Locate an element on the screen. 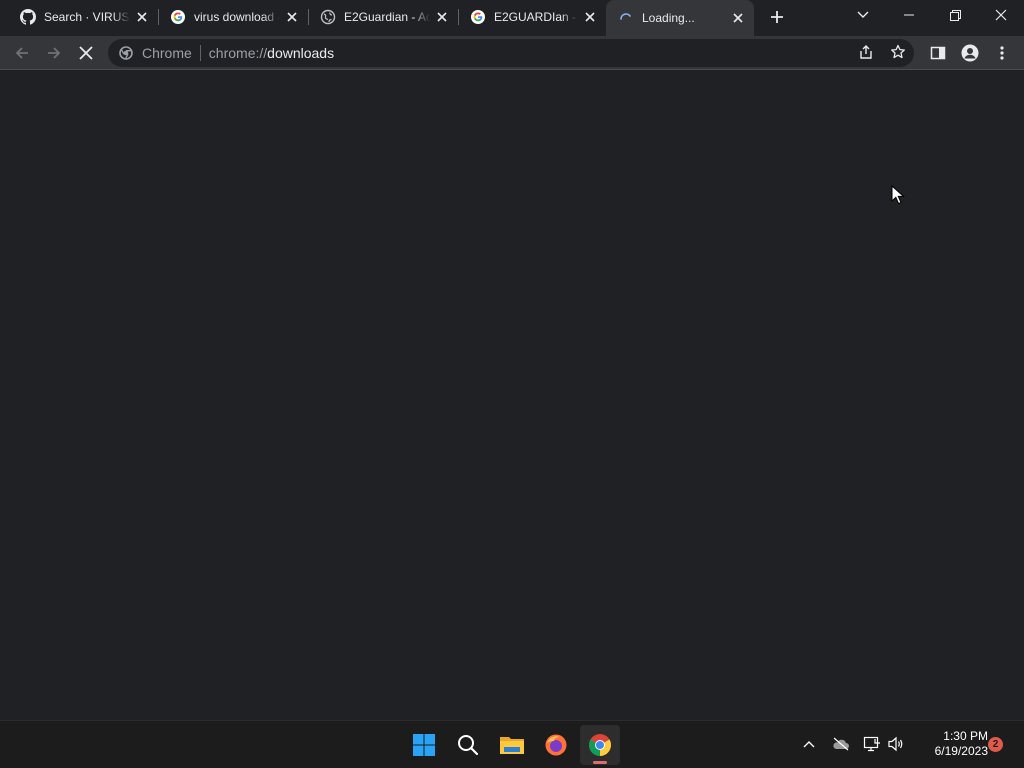  taskbar-clock: 1:30 PM 6/19/2023 is located at coordinates (950, 744).